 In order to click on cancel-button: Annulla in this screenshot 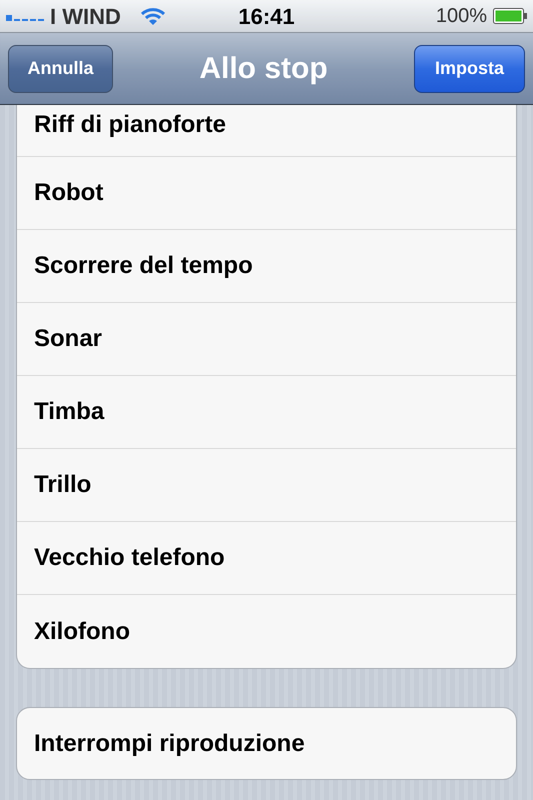, I will do `click(60, 68)`.